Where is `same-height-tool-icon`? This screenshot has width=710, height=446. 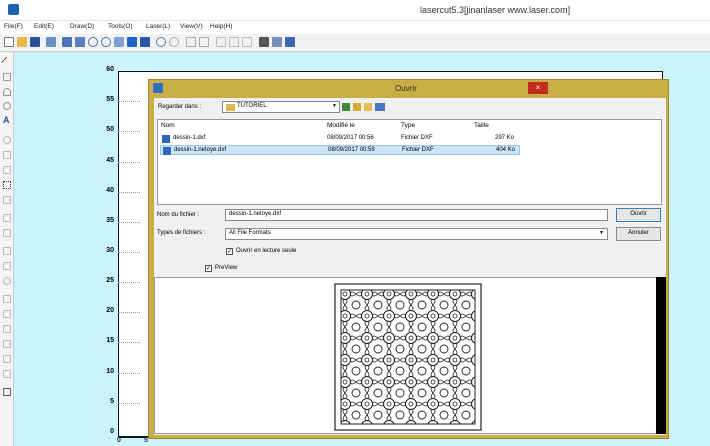 same-height-tool-icon is located at coordinates (7, 266).